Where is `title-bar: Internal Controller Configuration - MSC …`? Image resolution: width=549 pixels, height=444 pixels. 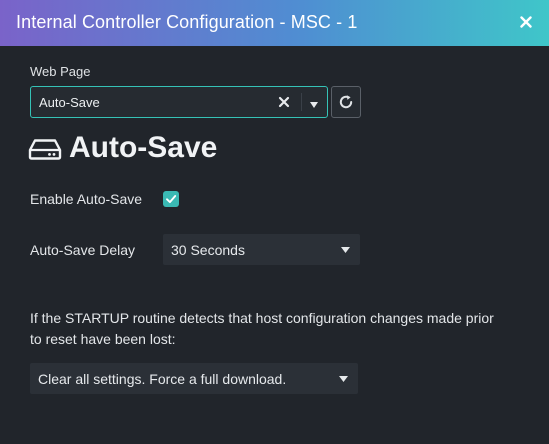
title-bar: Internal Controller Configuration - MSC … is located at coordinates (274, 23).